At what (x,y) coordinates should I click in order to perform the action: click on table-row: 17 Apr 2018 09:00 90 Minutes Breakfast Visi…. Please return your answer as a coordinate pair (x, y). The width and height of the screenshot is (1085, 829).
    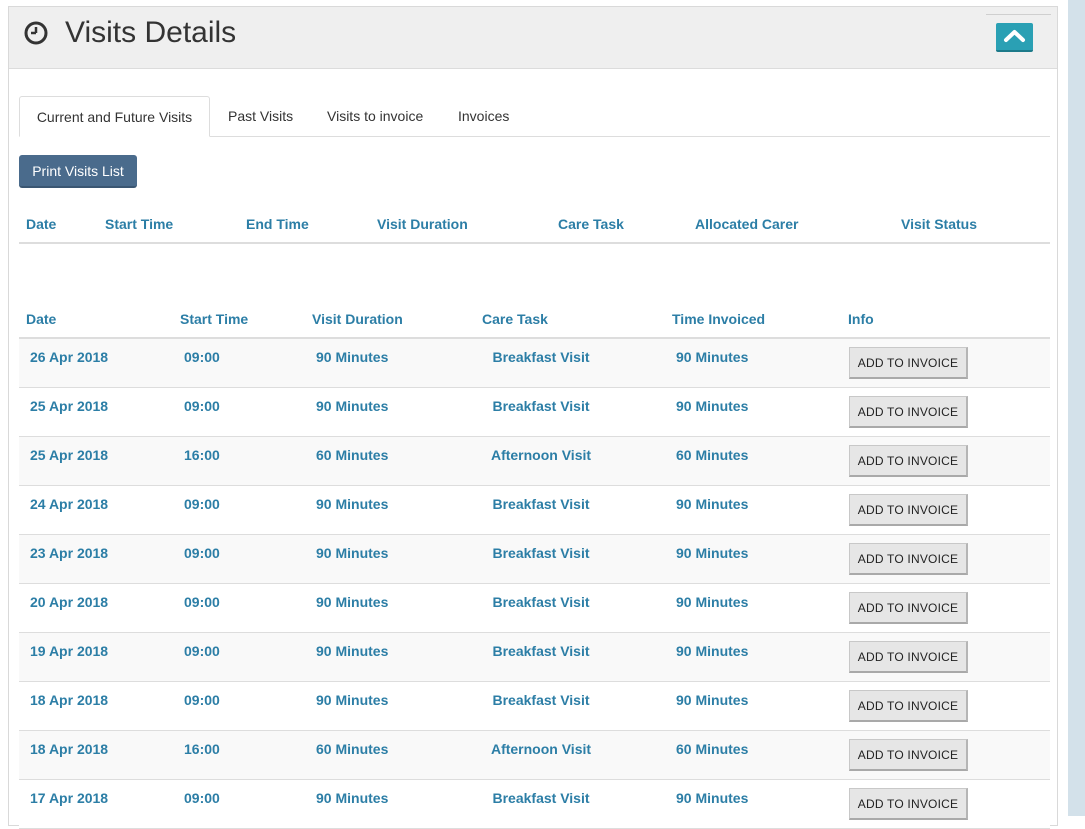
    Looking at the image, I should click on (534, 804).